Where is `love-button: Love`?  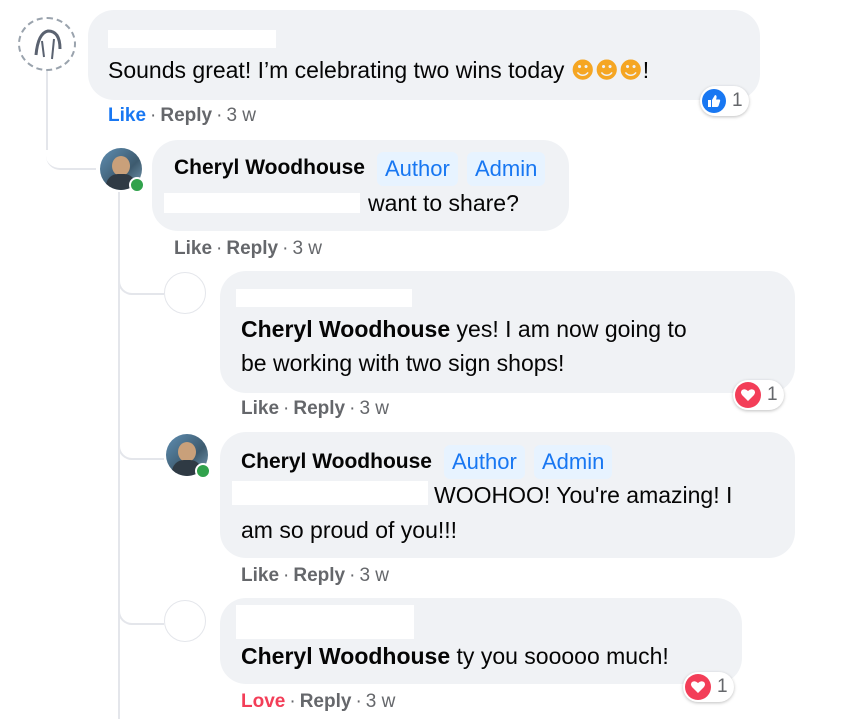
love-button: Love is located at coordinates (263, 701).